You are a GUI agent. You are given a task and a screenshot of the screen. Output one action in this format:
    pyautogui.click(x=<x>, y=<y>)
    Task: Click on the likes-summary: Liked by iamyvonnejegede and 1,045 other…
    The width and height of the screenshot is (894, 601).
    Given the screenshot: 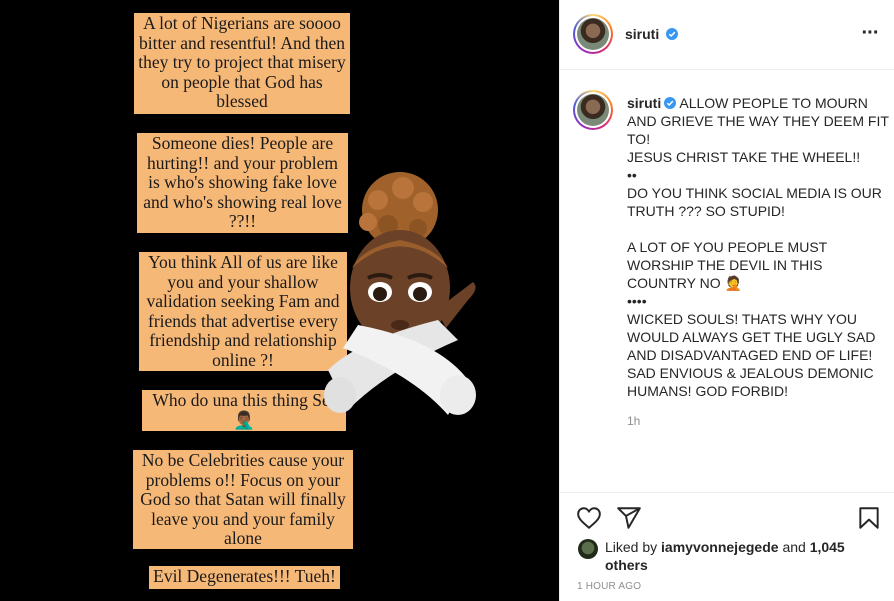 What is the action you would take?
    pyautogui.click(x=728, y=558)
    